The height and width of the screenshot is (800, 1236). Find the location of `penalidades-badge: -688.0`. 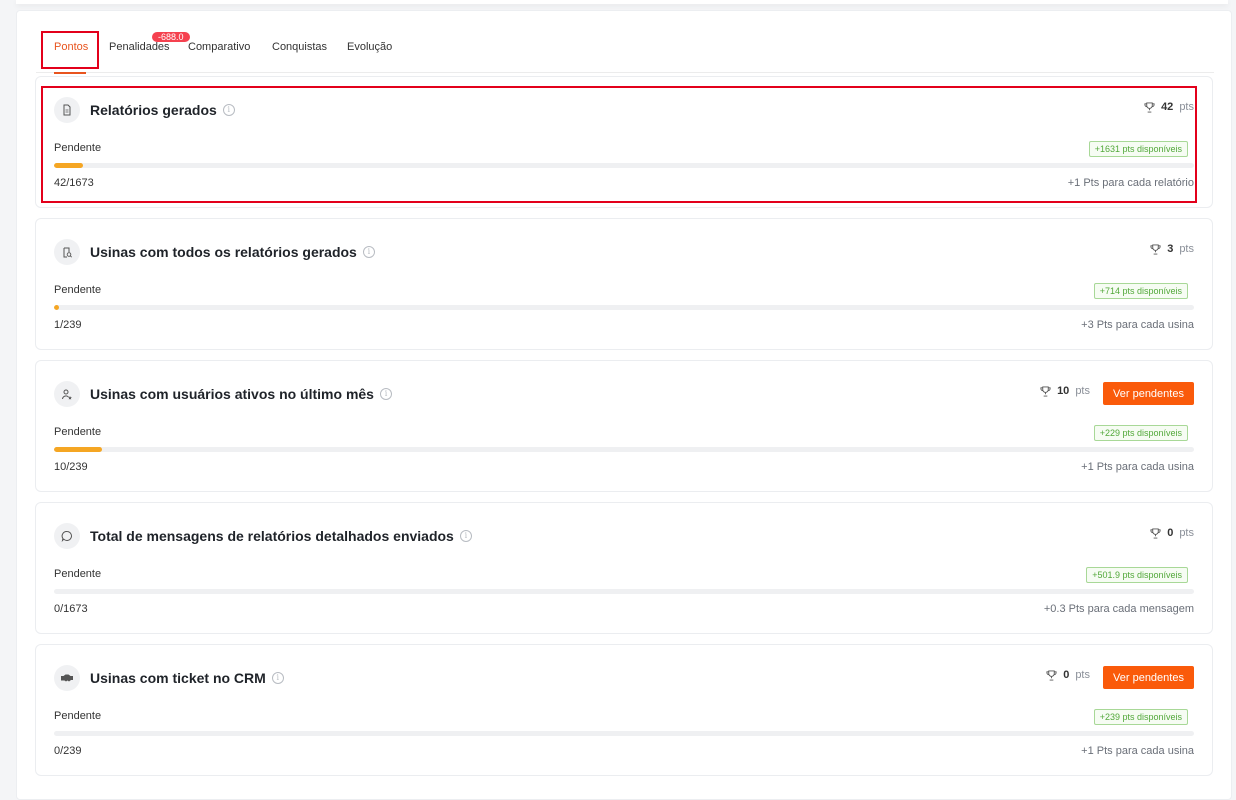

penalidades-badge: -688.0 is located at coordinates (171, 37).